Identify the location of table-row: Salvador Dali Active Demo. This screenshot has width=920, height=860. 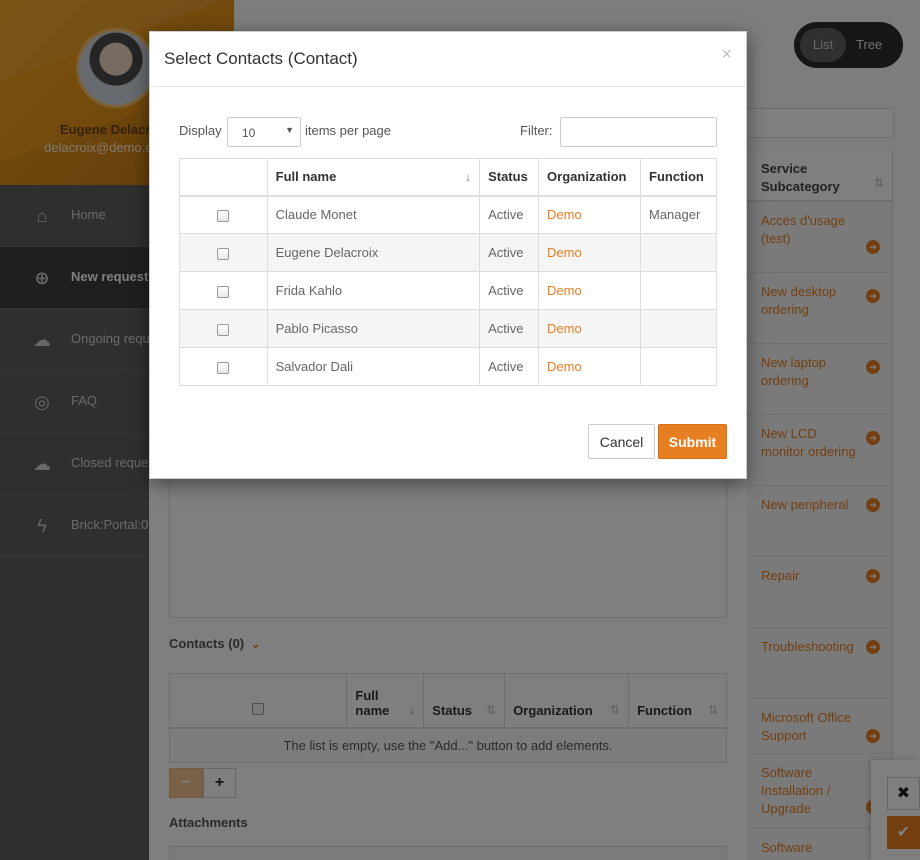
(448, 366).